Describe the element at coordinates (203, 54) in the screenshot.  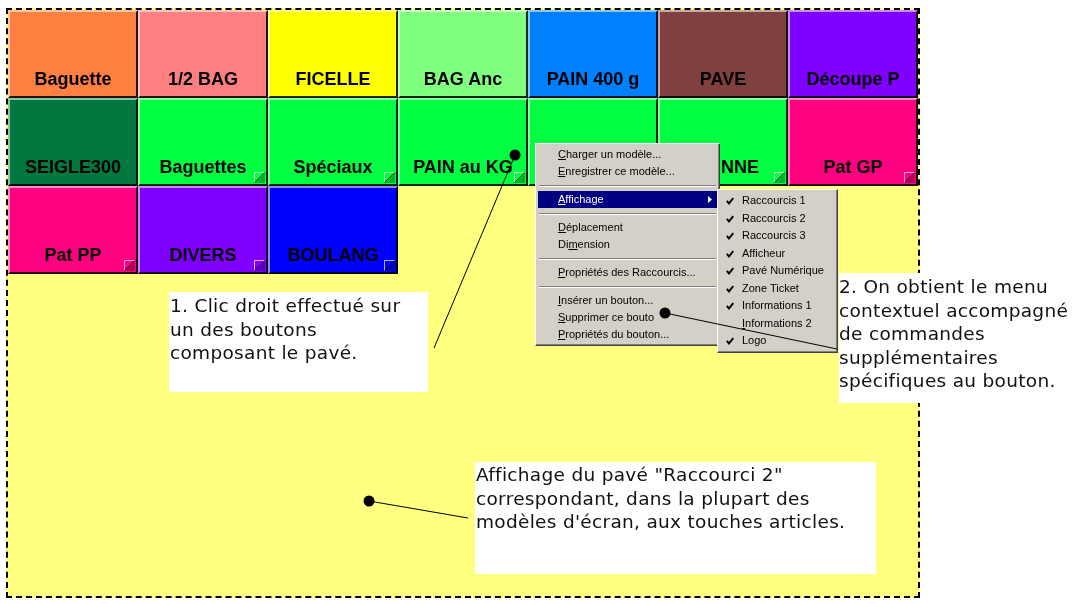
I see `pad-button: 1/2 BAG` at that location.